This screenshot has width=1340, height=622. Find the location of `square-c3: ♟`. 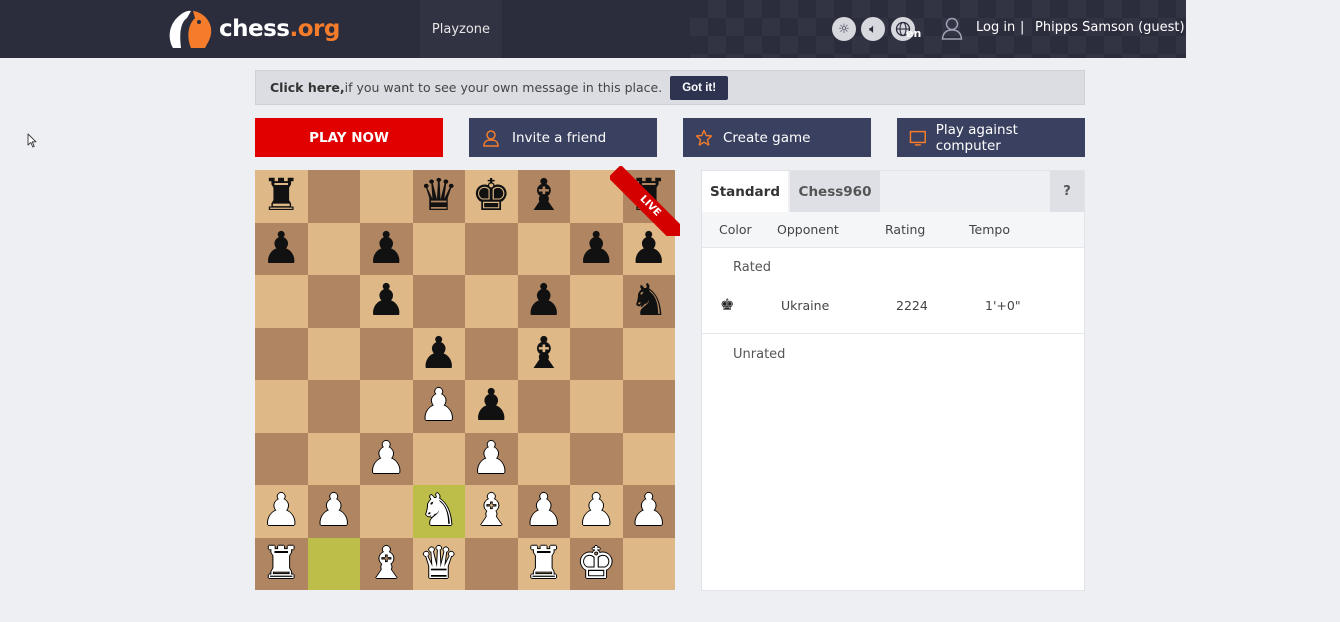

square-c3: ♟ is located at coordinates (386, 458).